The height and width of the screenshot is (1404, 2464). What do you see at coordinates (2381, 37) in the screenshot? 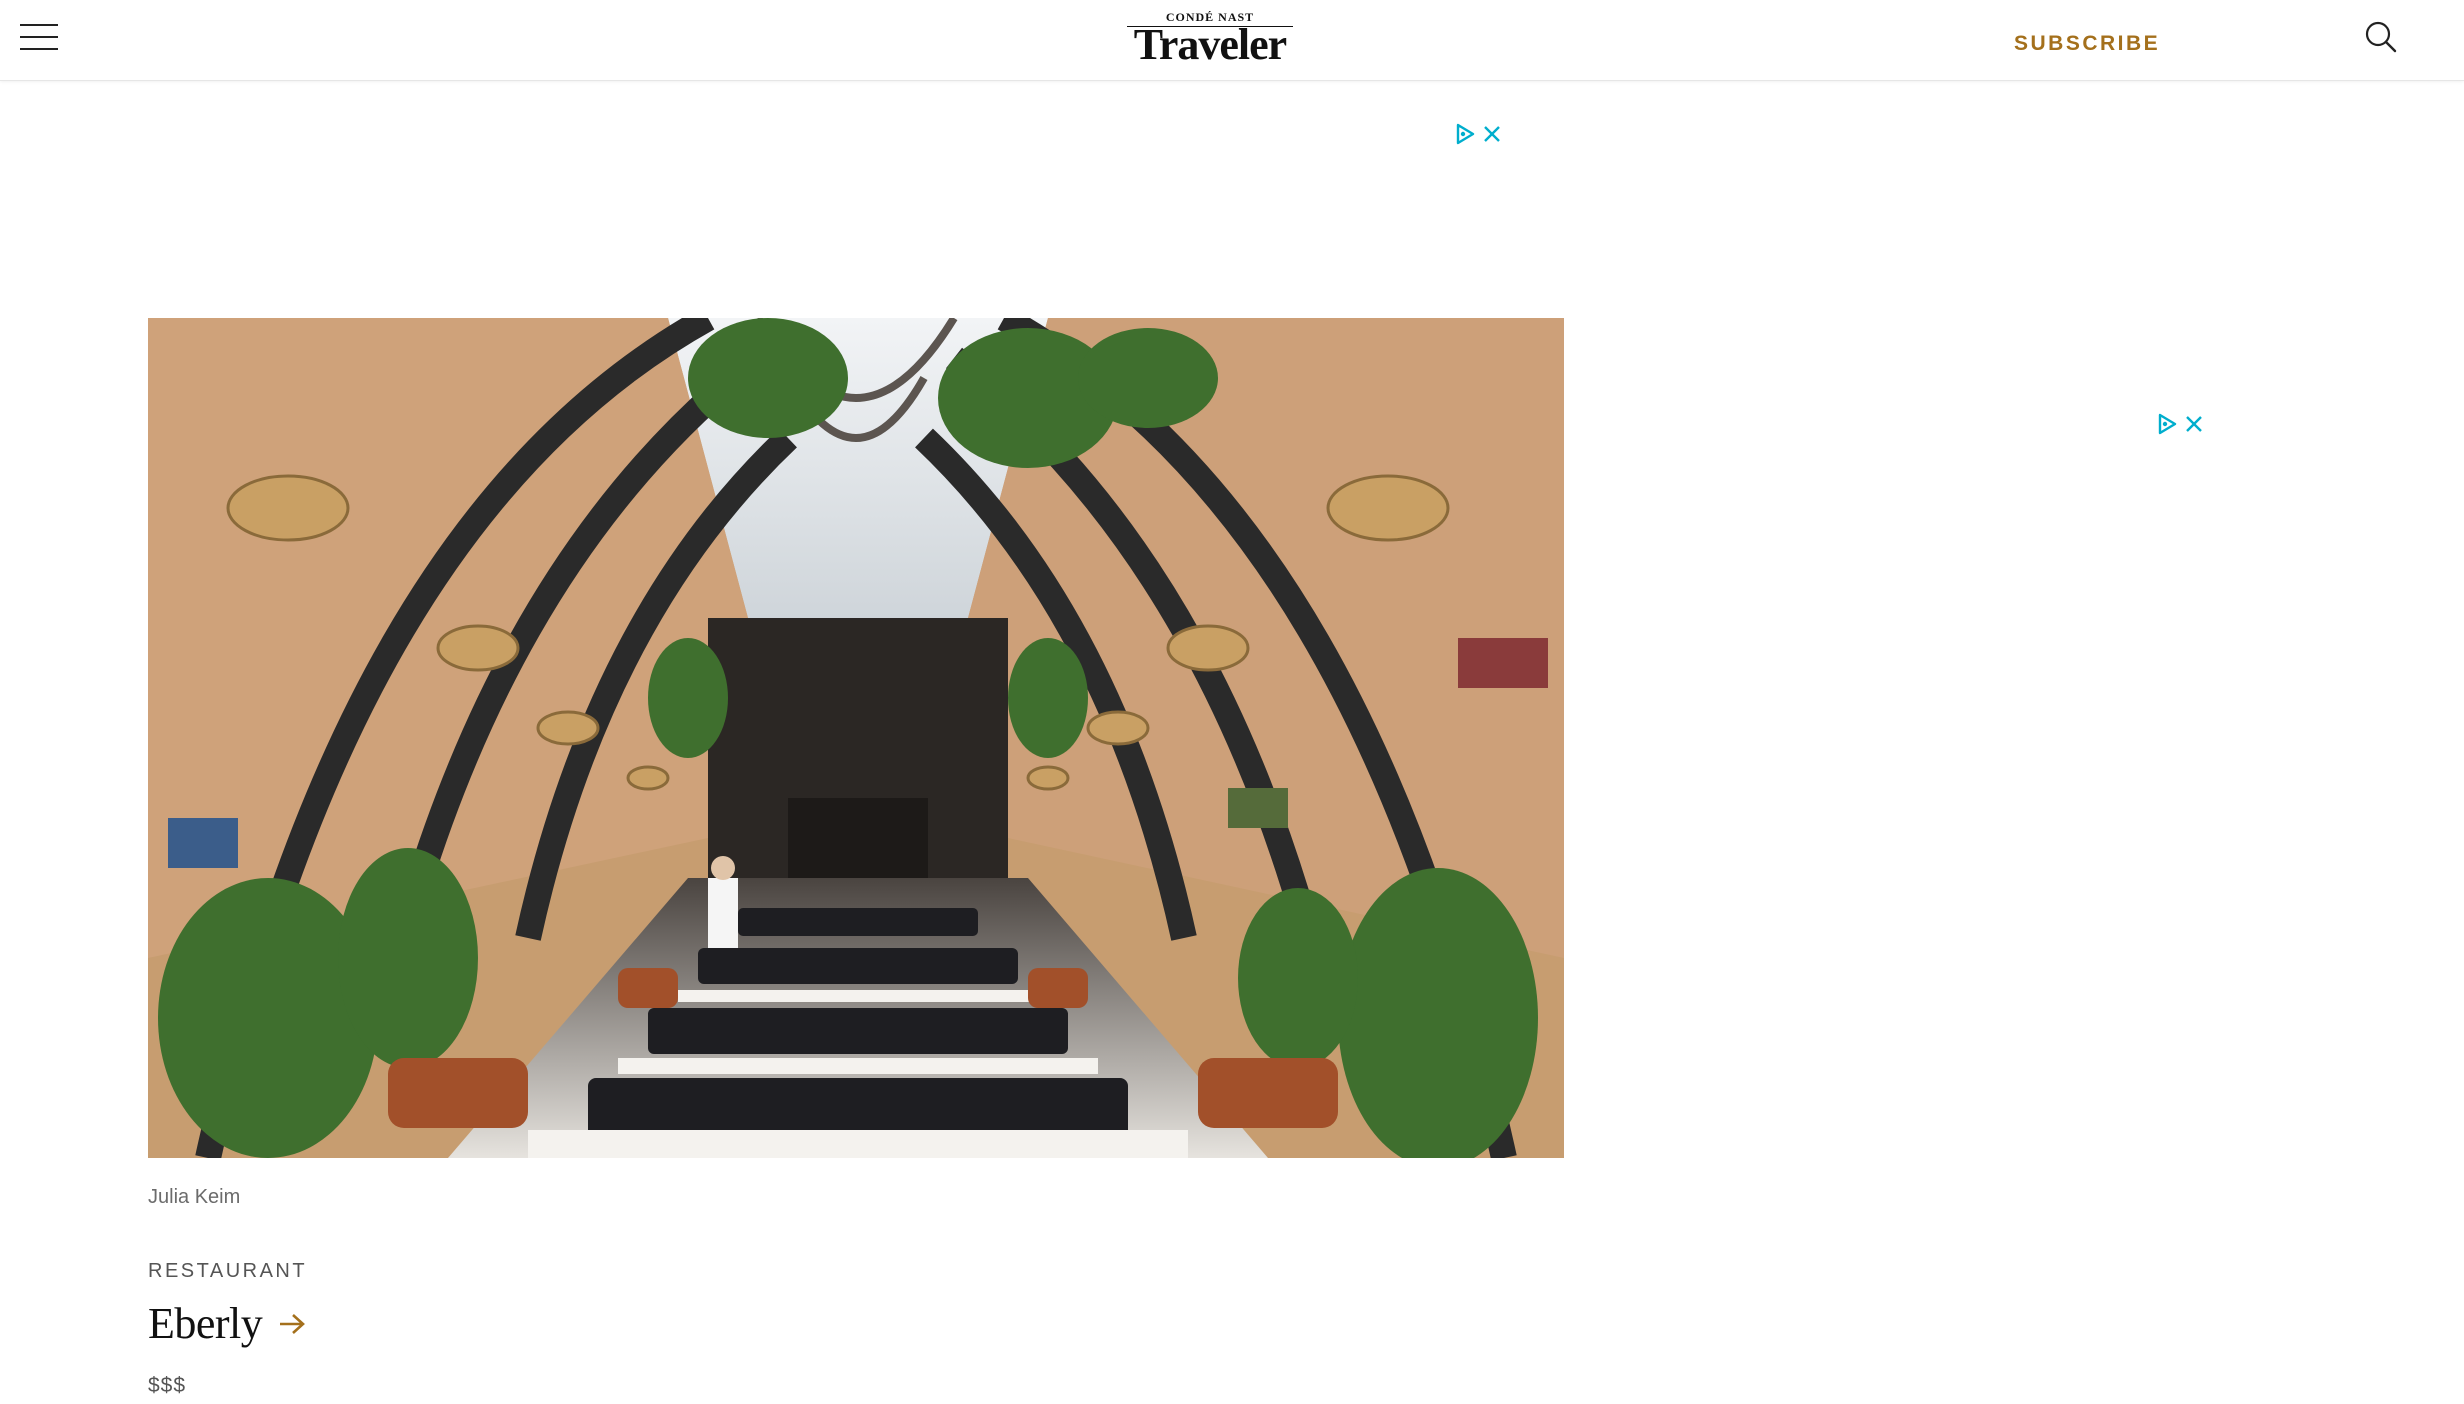
I see `search-icon` at bounding box center [2381, 37].